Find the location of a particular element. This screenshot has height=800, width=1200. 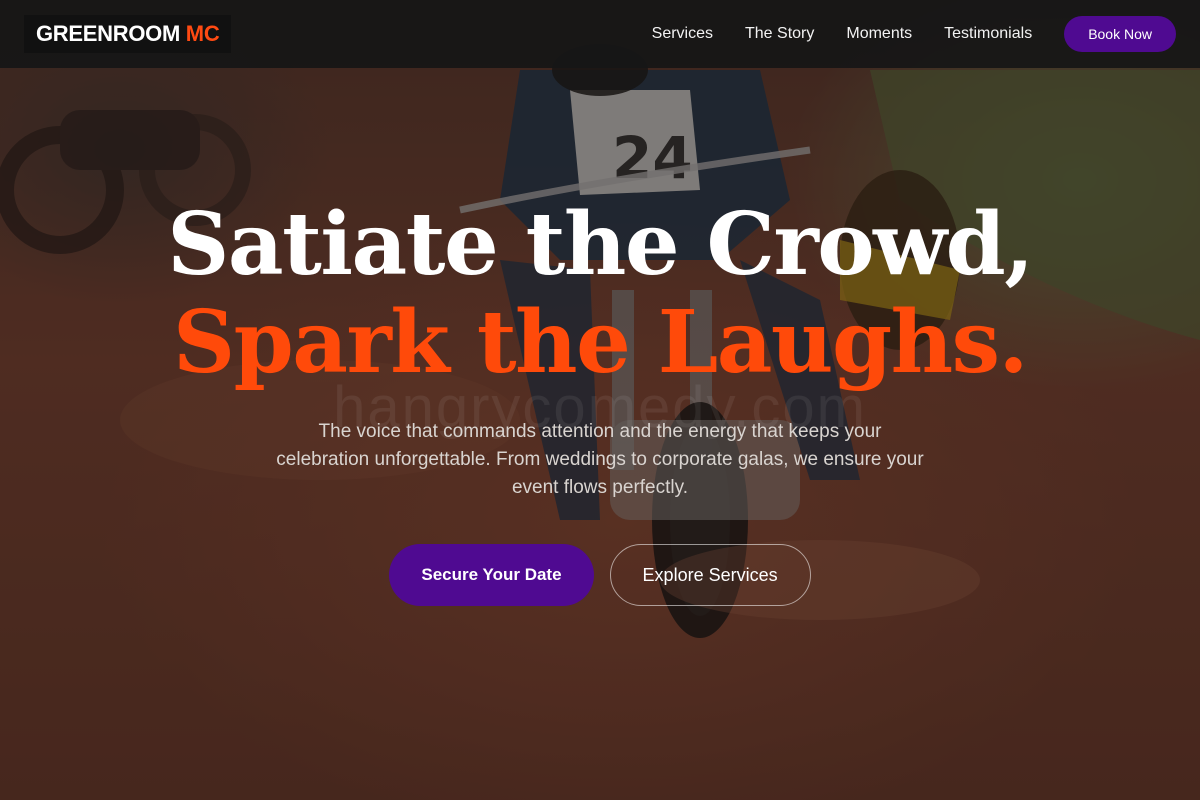

hero-headline-line1: Satiate the Crowd, is located at coordinates (600, 244).